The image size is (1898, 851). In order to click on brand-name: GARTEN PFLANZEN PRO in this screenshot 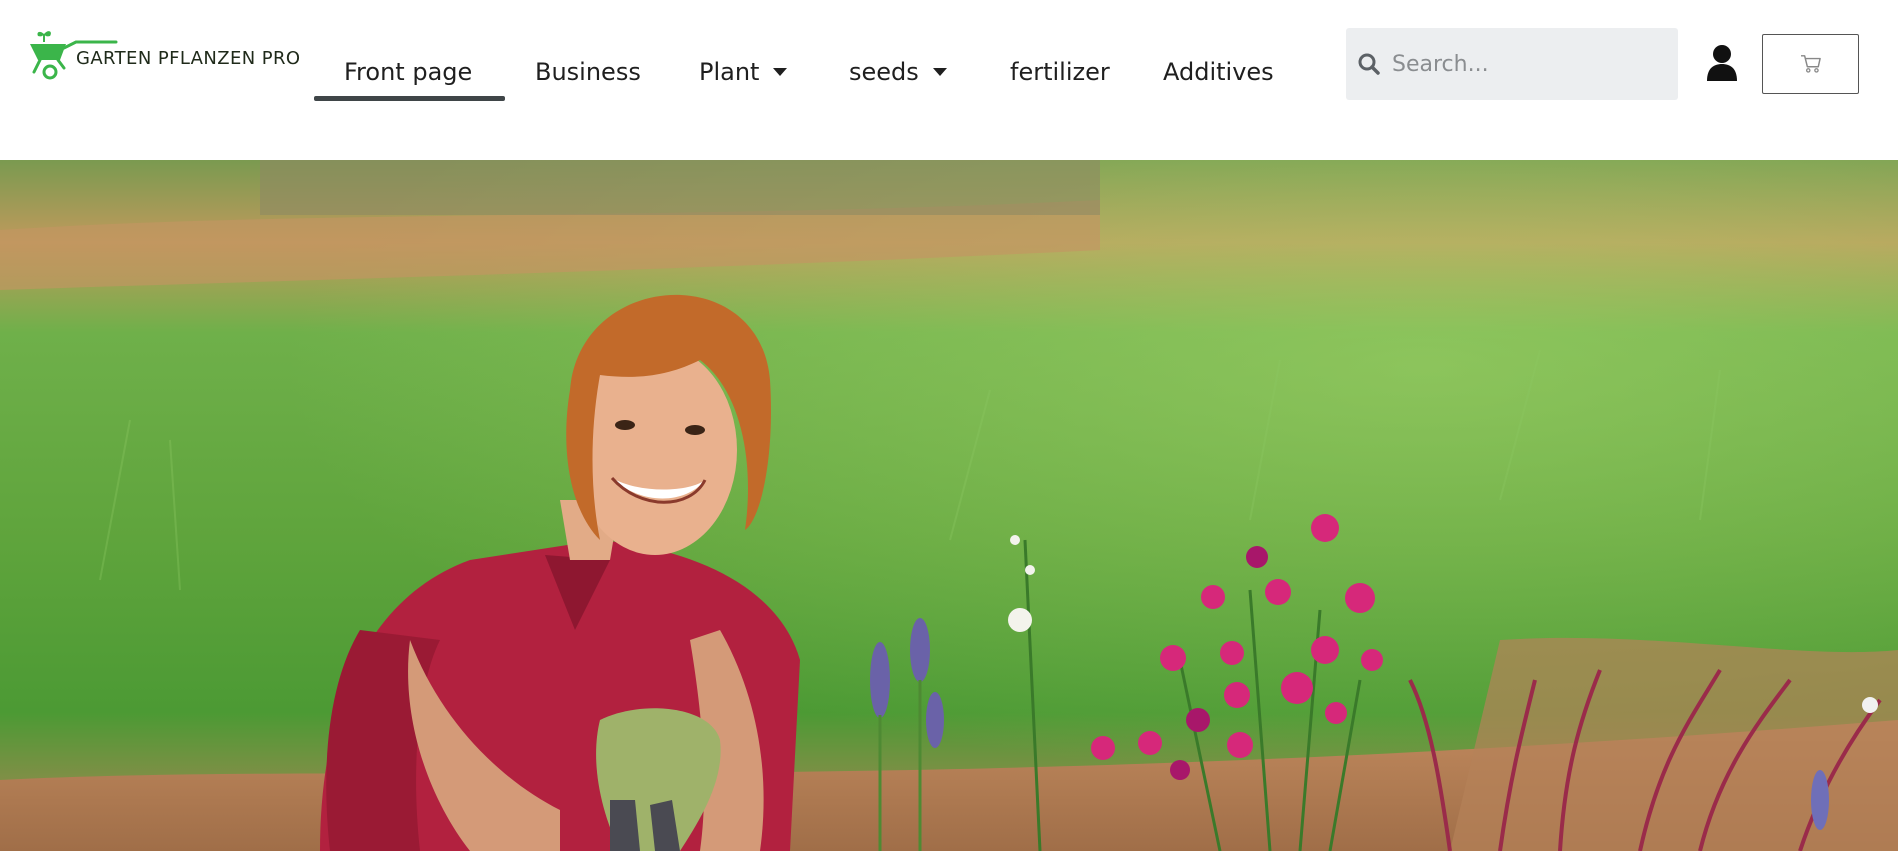, I will do `click(188, 58)`.